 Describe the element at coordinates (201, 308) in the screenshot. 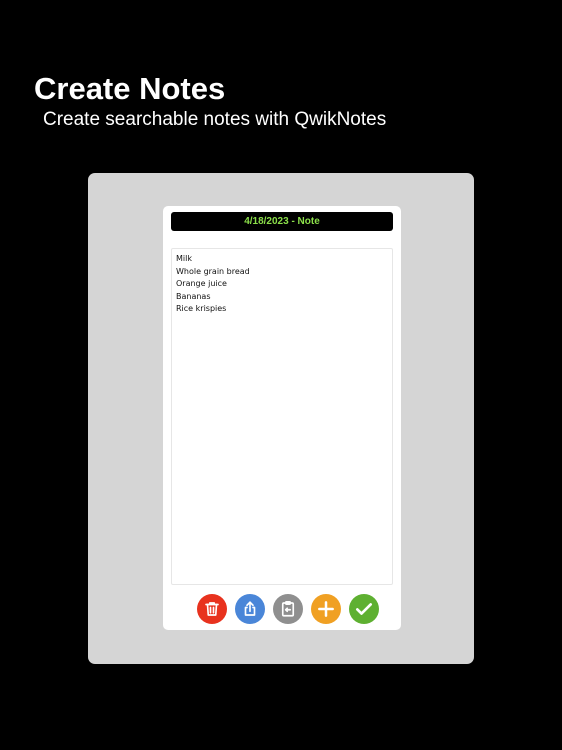

I see `note-line: Rice krispies` at that location.